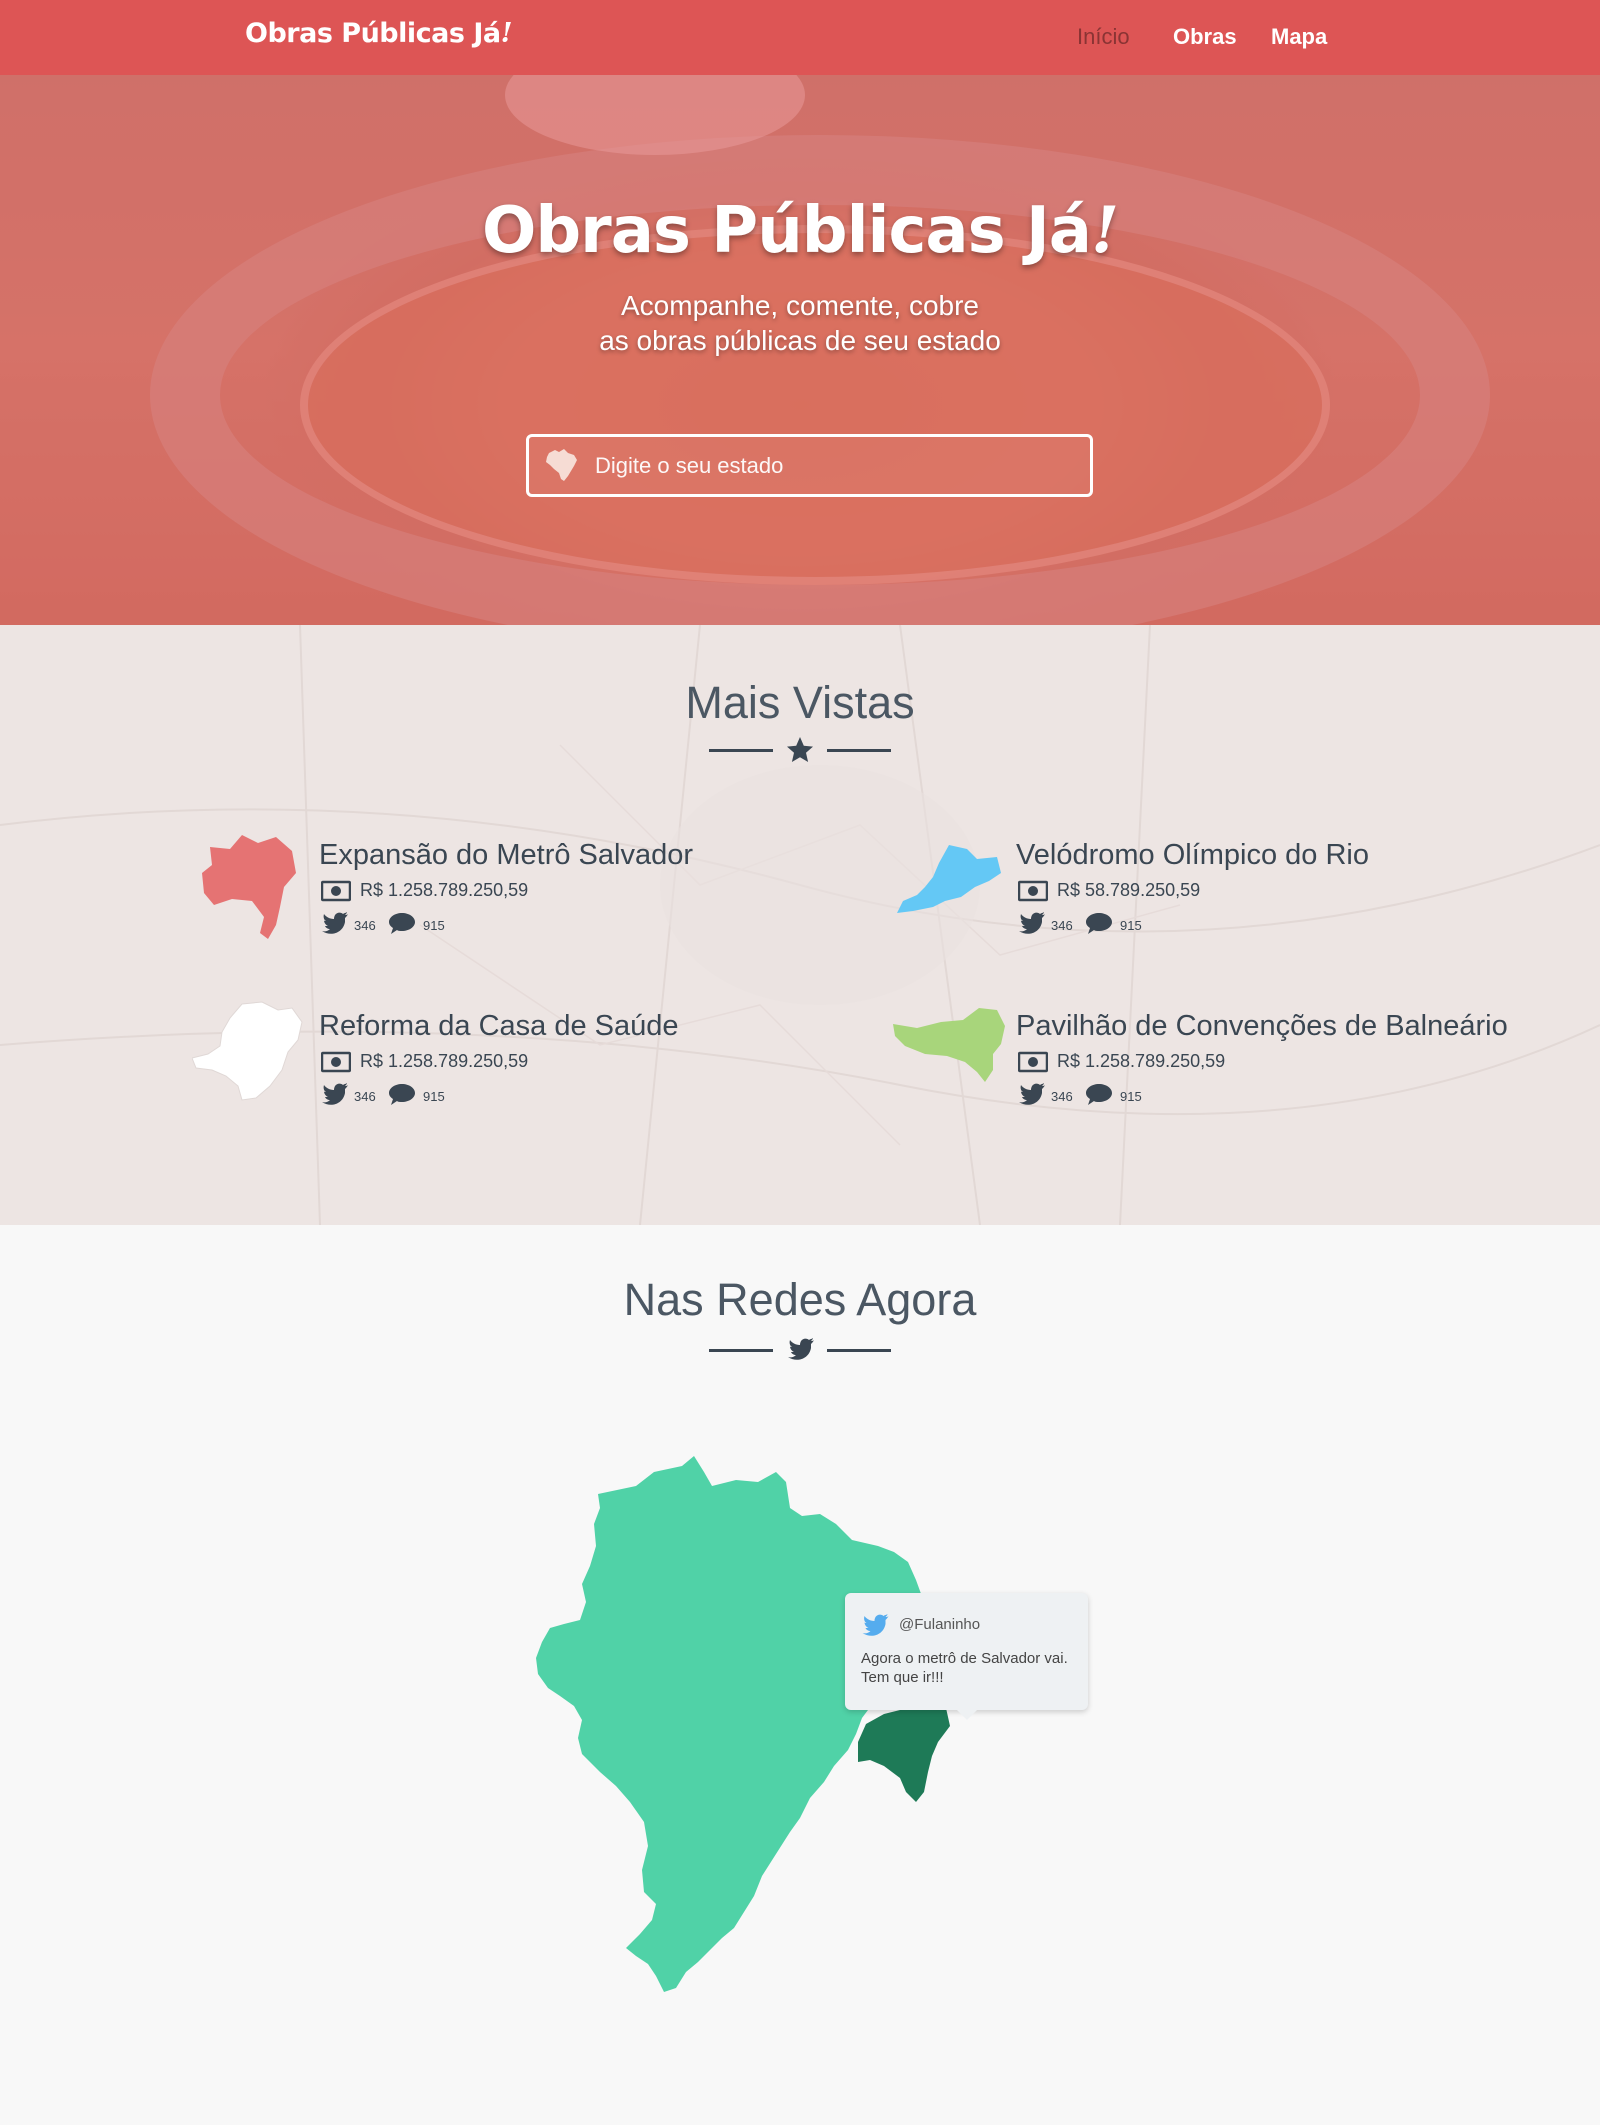 This screenshot has width=1600, height=2125. What do you see at coordinates (939, 1624) in the screenshot?
I see `tweet-username: @Fulaninho` at bounding box center [939, 1624].